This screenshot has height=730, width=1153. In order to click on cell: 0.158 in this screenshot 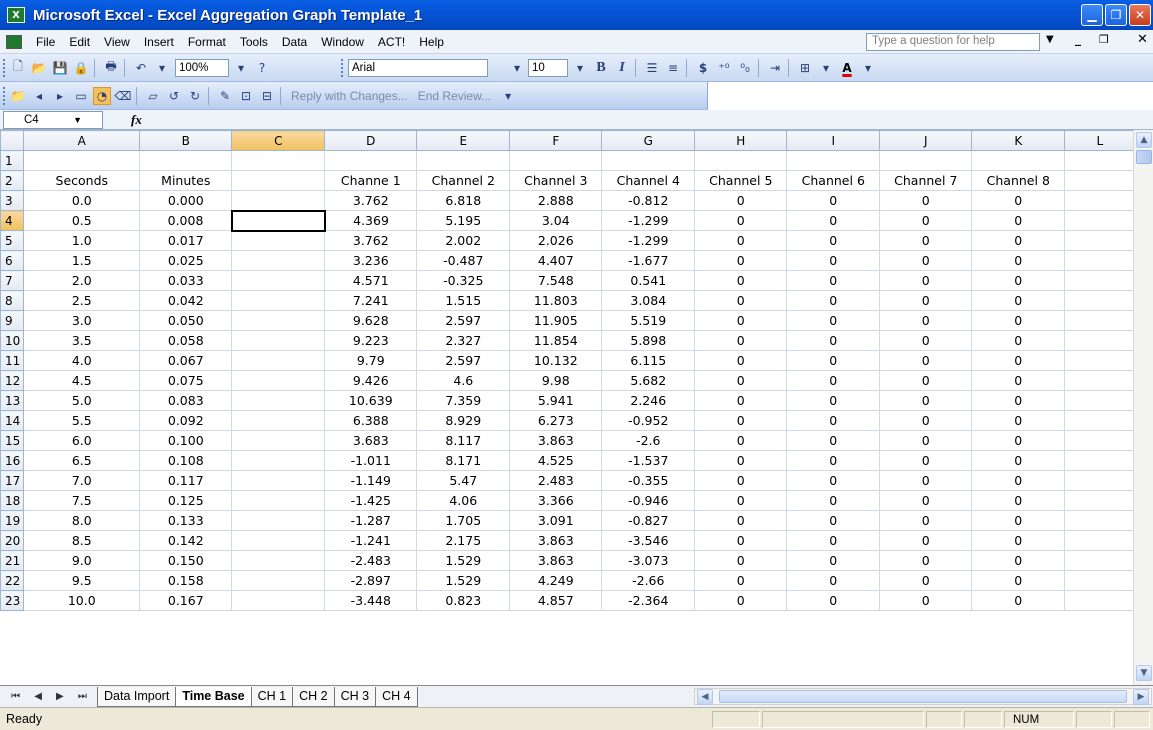, I will do `click(186, 580)`.